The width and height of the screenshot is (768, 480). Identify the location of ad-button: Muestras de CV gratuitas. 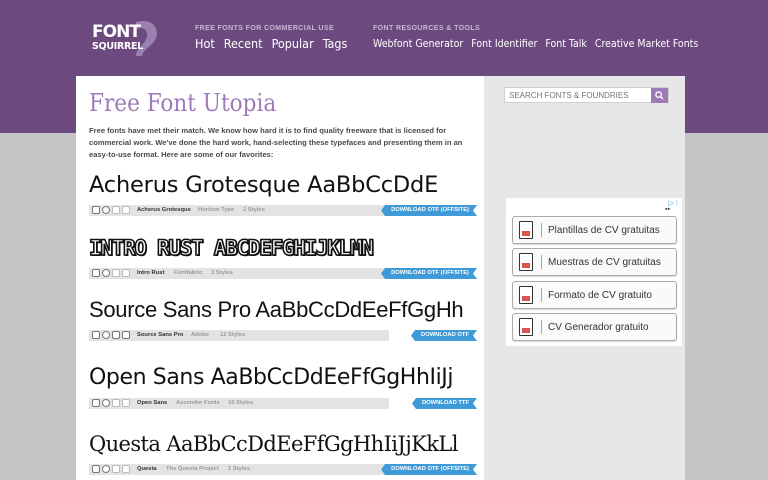
(594, 262).